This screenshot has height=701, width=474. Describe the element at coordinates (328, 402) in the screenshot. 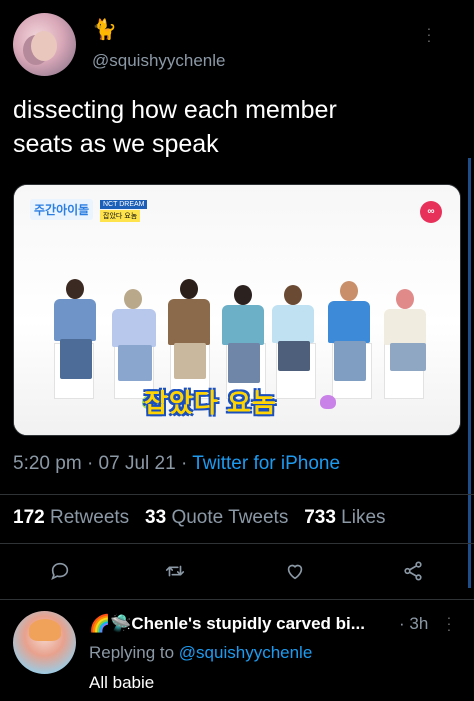

I see `mascot-right` at that location.